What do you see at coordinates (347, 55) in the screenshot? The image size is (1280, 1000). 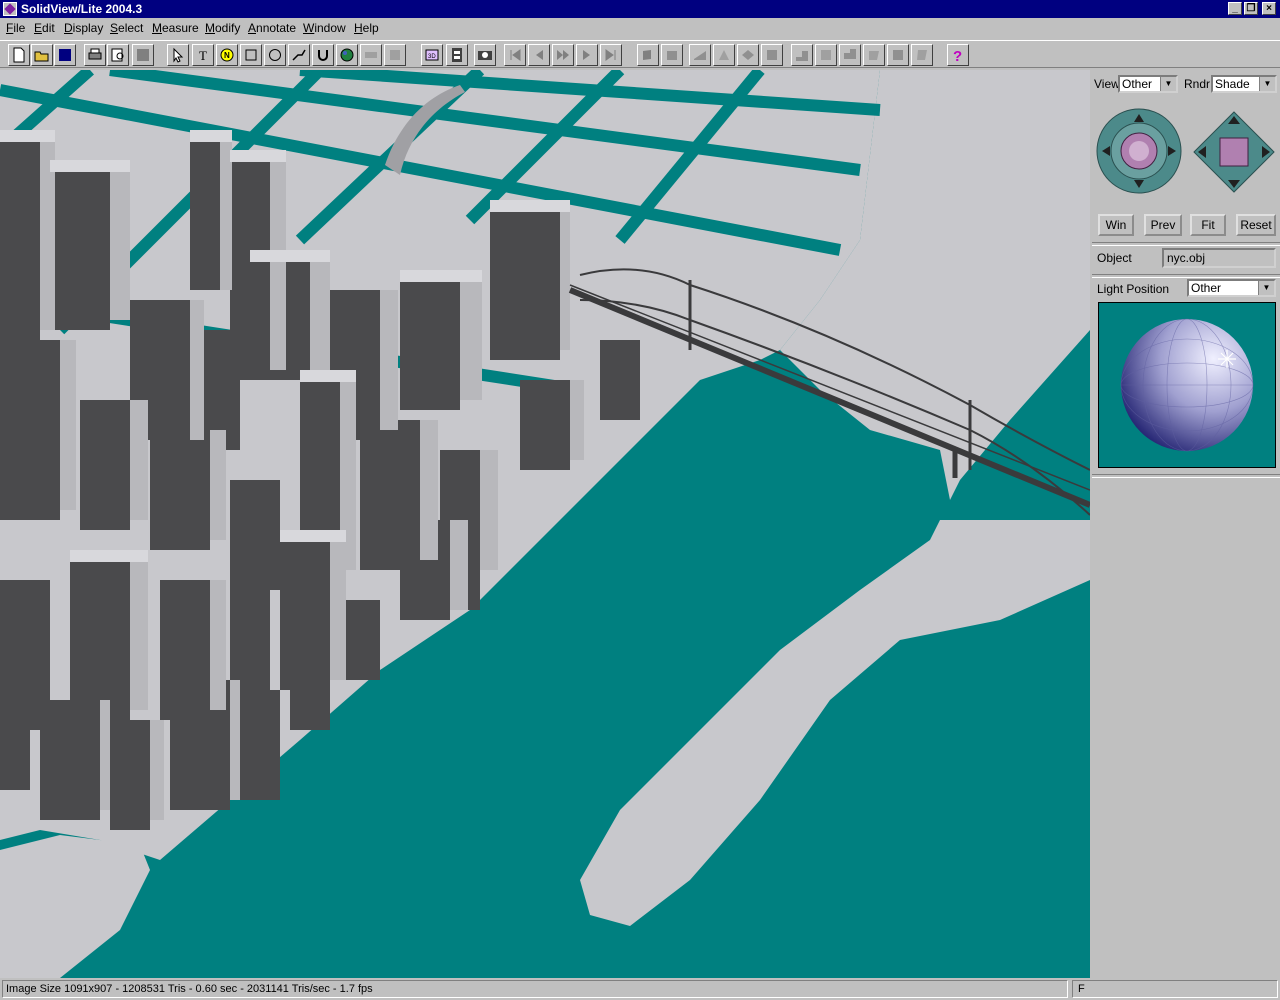 I see `globe-icon` at bounding box center [347, 55].